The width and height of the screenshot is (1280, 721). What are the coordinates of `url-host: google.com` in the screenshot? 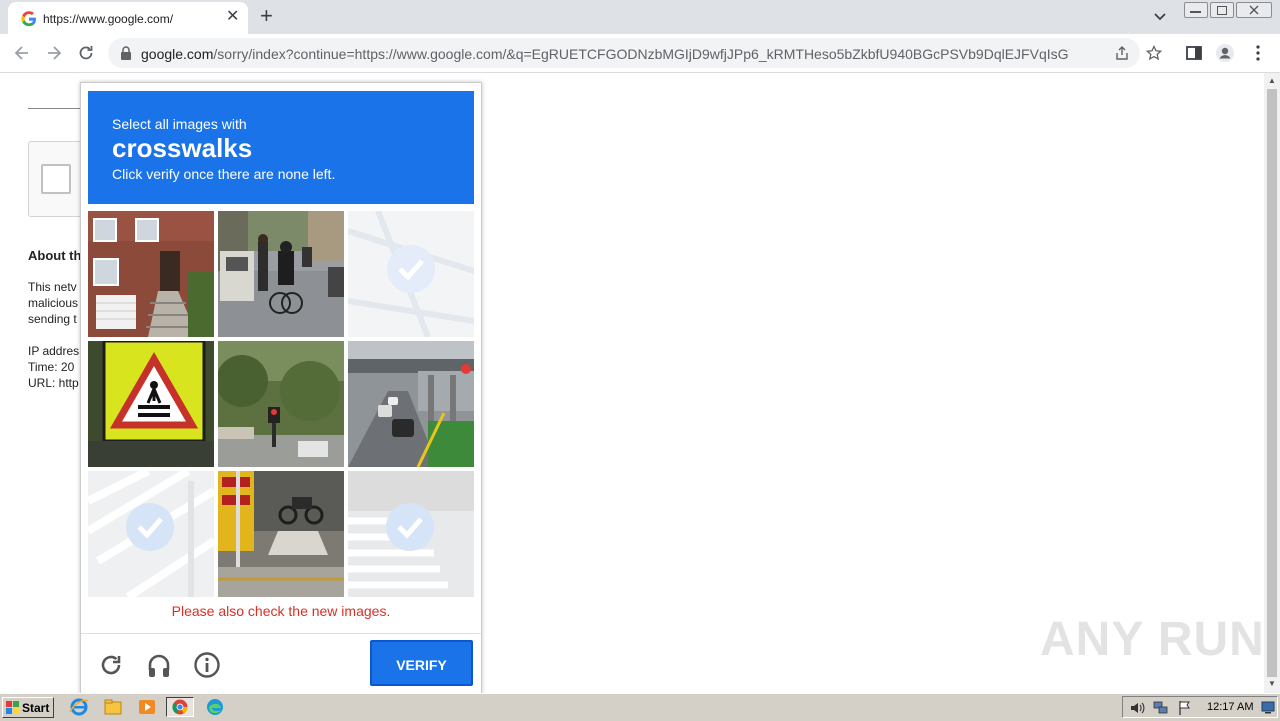 It's located at (177, 54).